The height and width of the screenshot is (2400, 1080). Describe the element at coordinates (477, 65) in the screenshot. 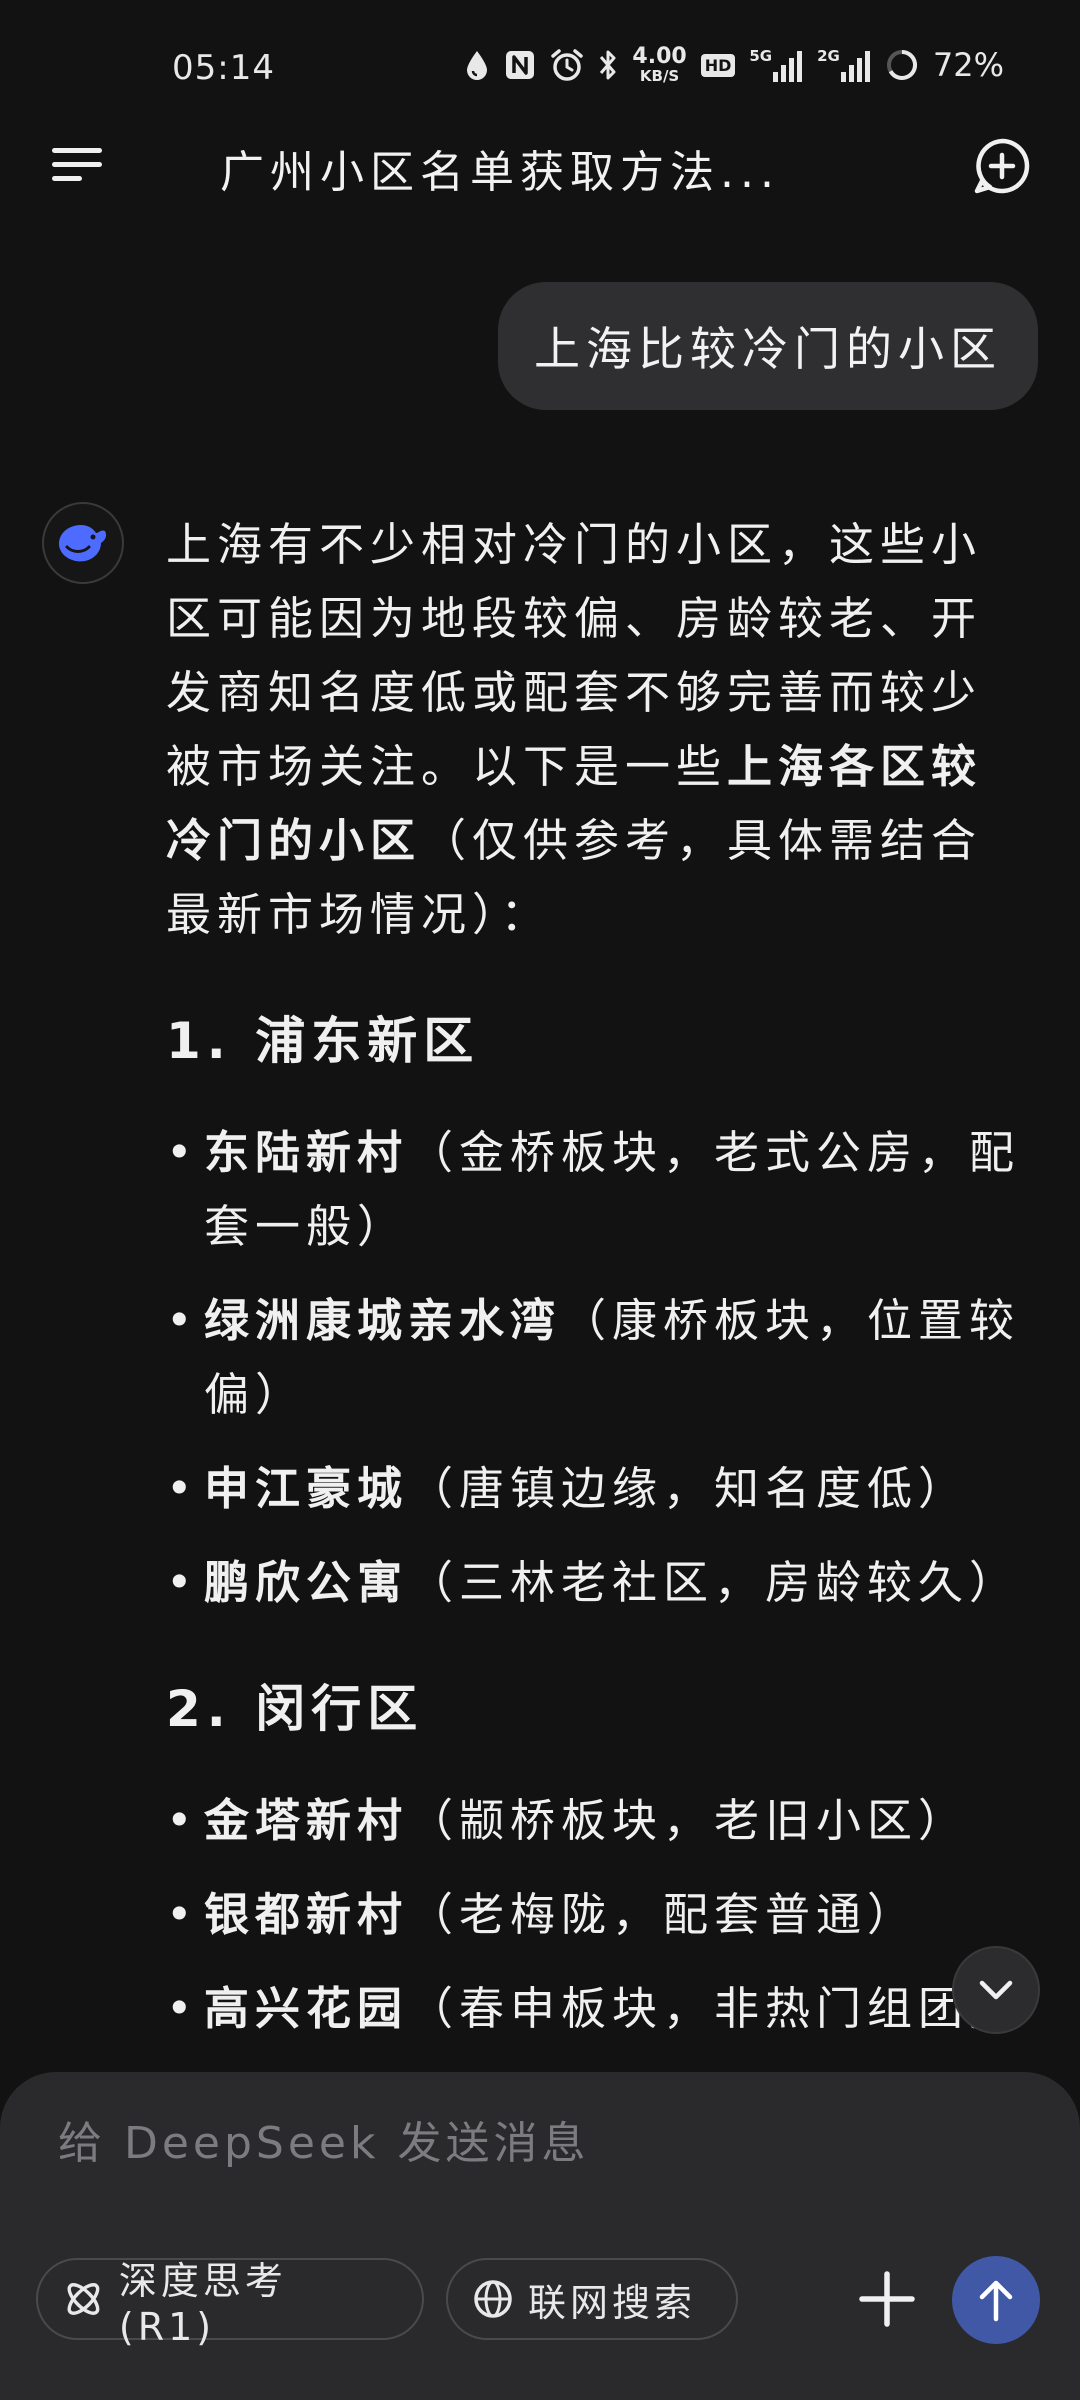

I see `water-drop-icon` at that location.